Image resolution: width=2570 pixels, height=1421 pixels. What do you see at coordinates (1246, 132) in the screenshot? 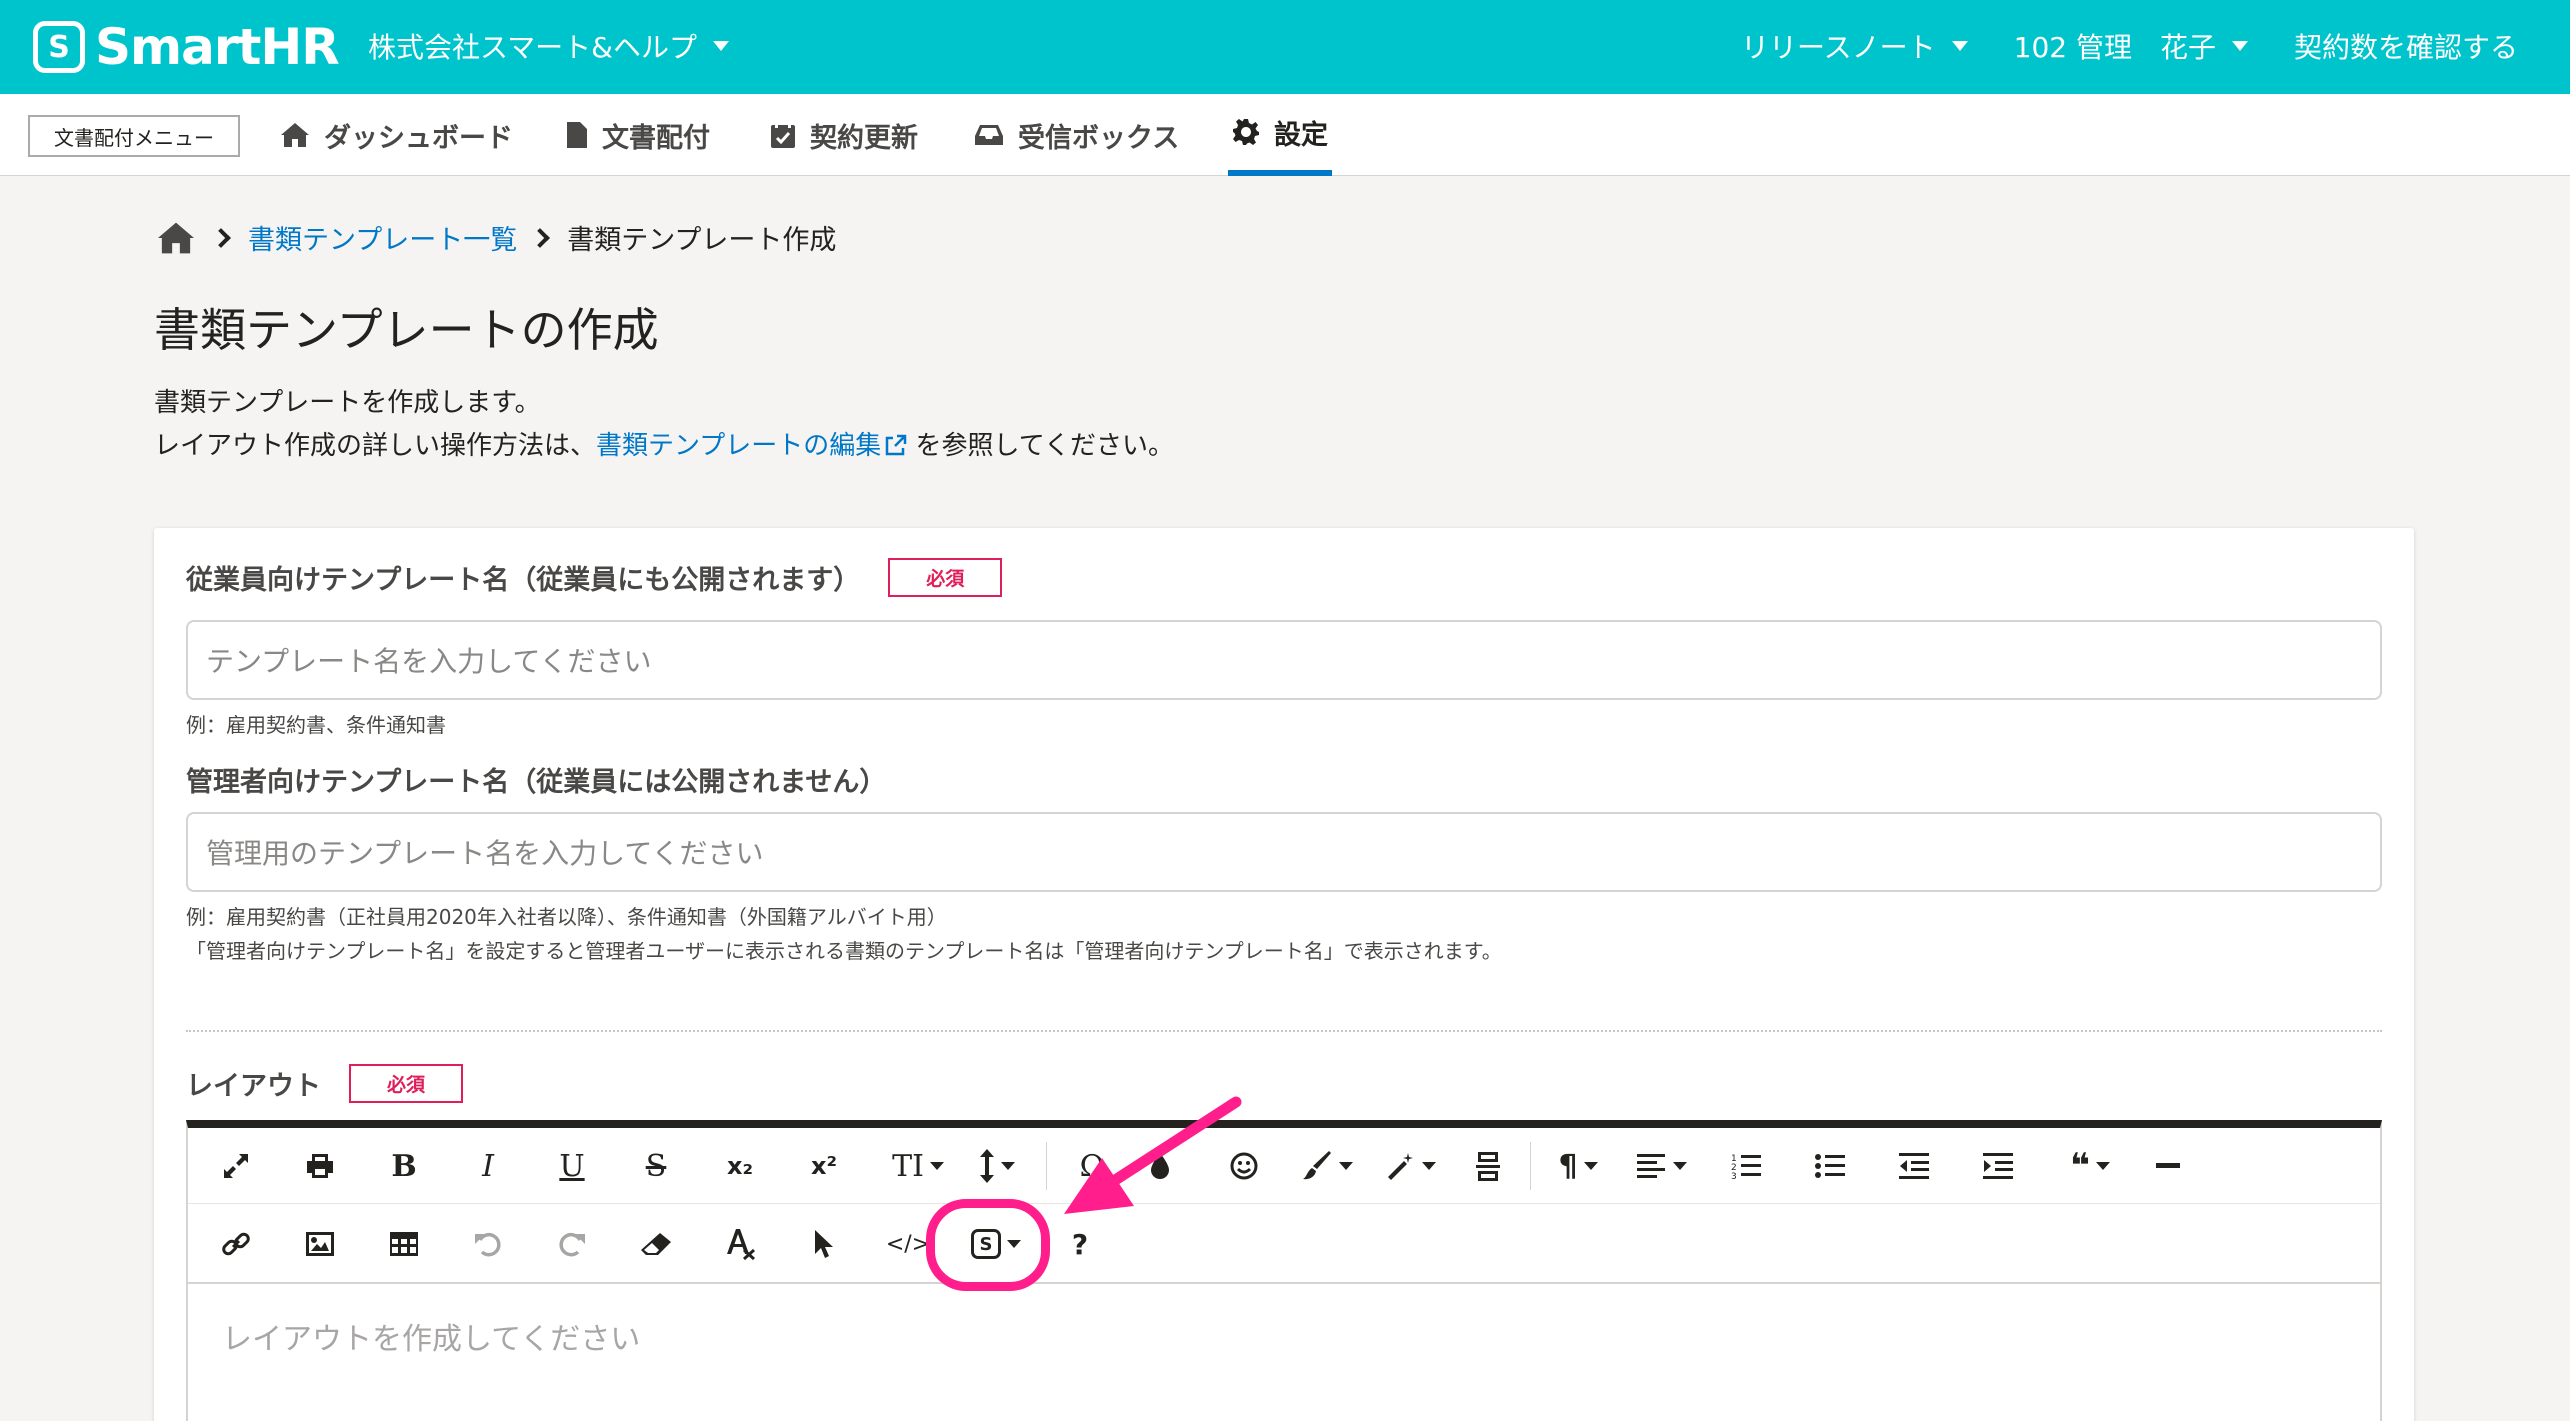
I see `gear-icon` at bounding box center [1246, 132].